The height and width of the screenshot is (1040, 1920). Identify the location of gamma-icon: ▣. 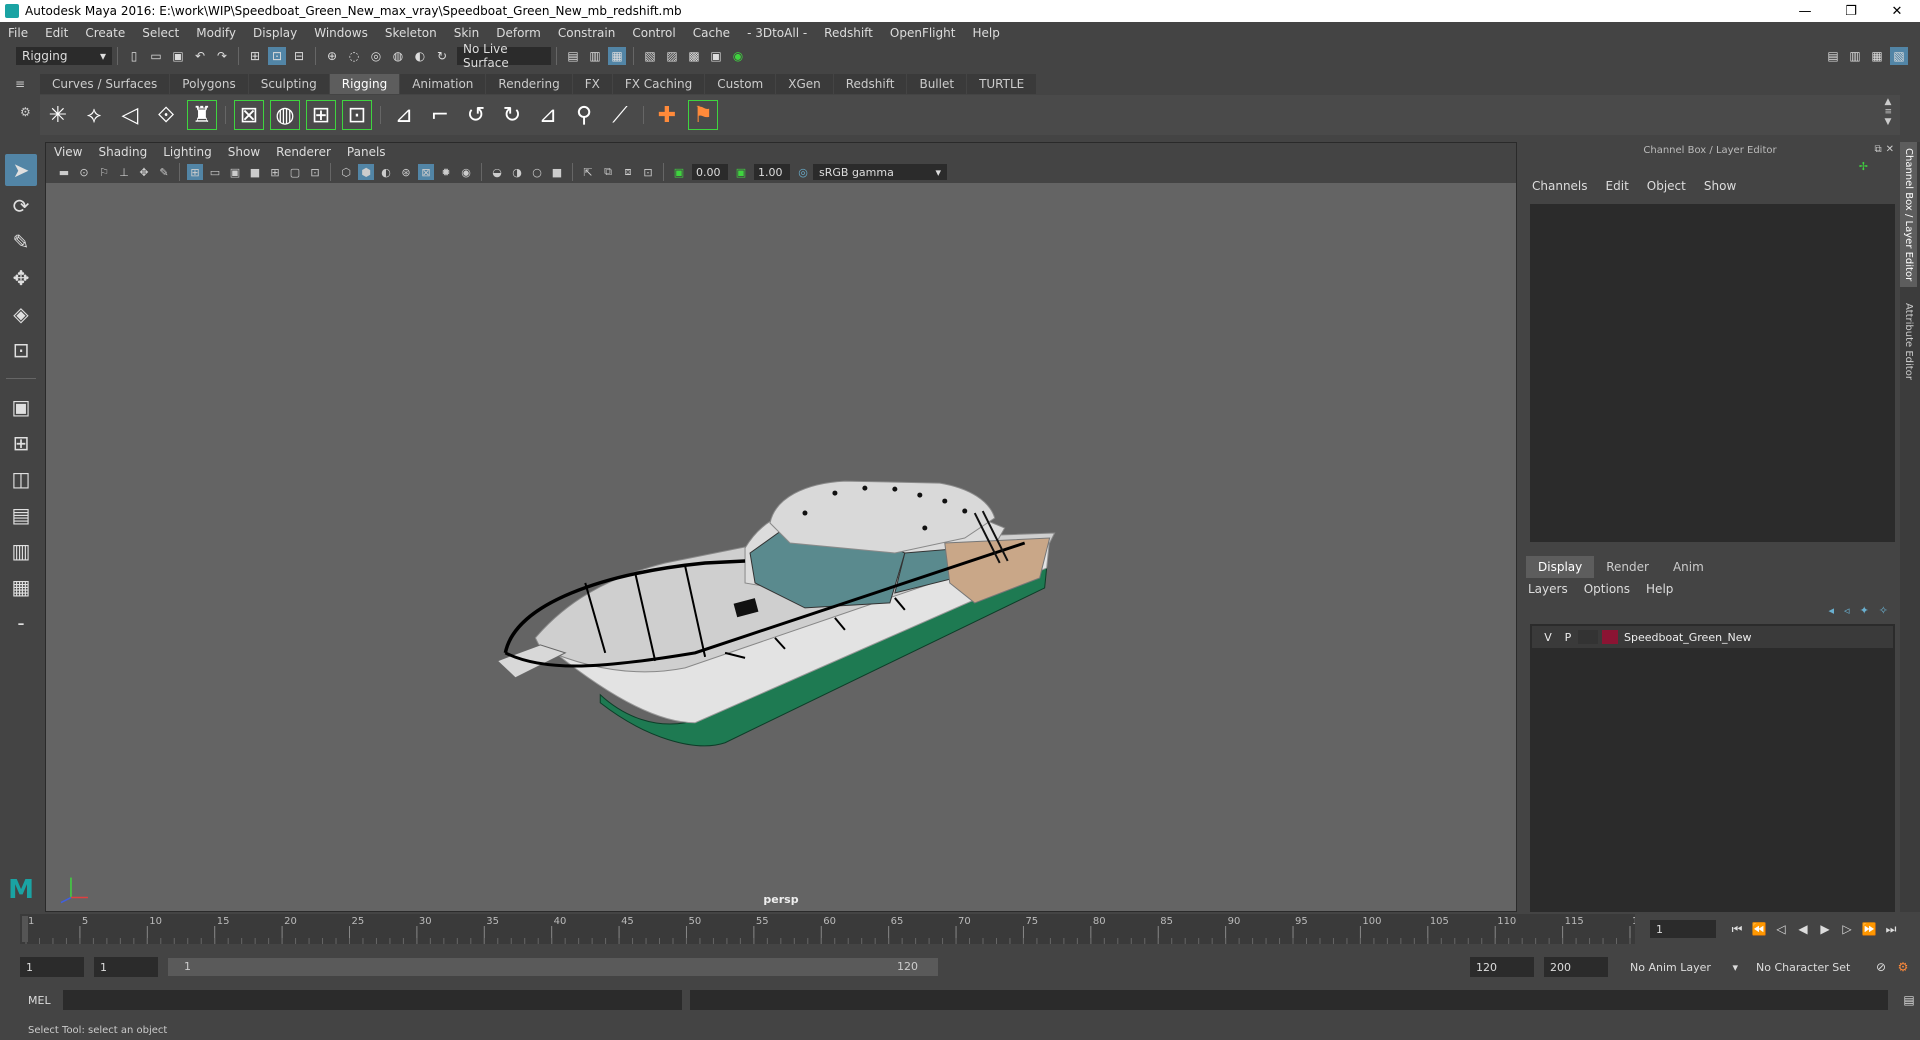
(741, 172).